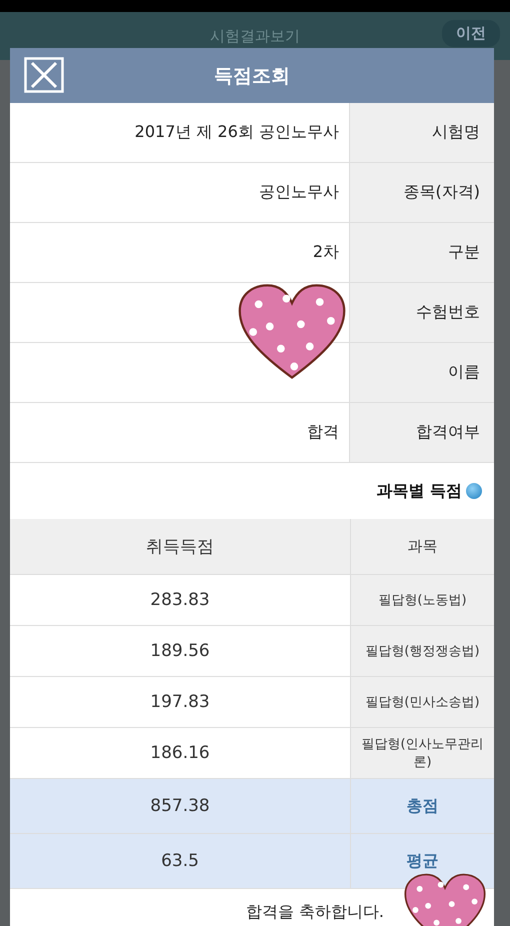  Describe the element at coordinates (422, 702) in the screenshot. I see `table-cell: 필답형(민사소송법)` at that location.